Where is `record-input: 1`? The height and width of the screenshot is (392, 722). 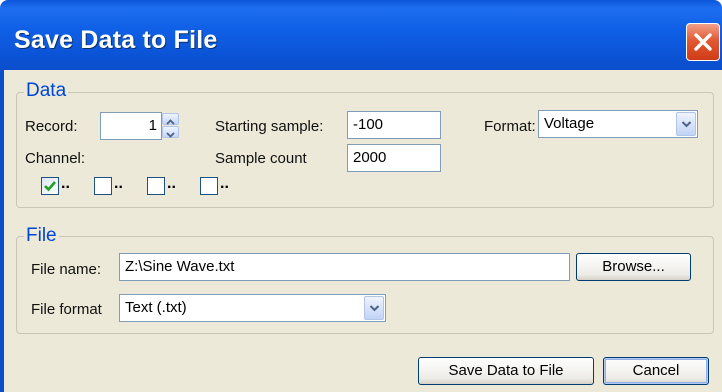 record-input: 1 is located at coordinates (131, 126).